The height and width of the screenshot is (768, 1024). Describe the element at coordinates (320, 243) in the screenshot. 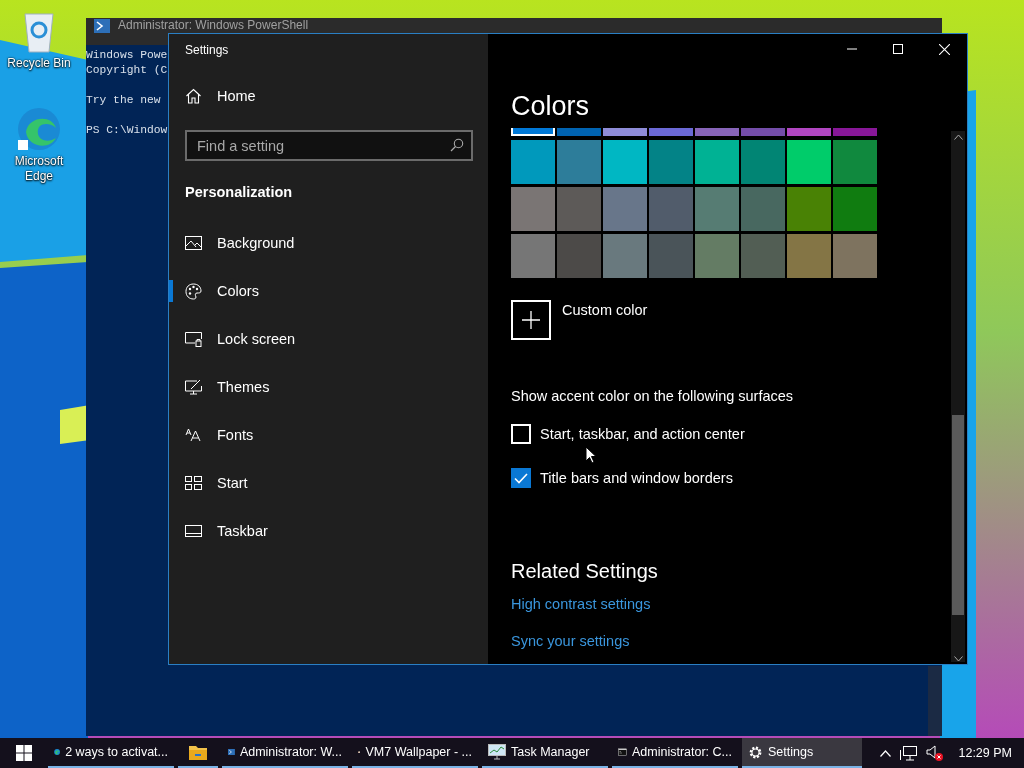

I see `nav-item: Background` at that location.